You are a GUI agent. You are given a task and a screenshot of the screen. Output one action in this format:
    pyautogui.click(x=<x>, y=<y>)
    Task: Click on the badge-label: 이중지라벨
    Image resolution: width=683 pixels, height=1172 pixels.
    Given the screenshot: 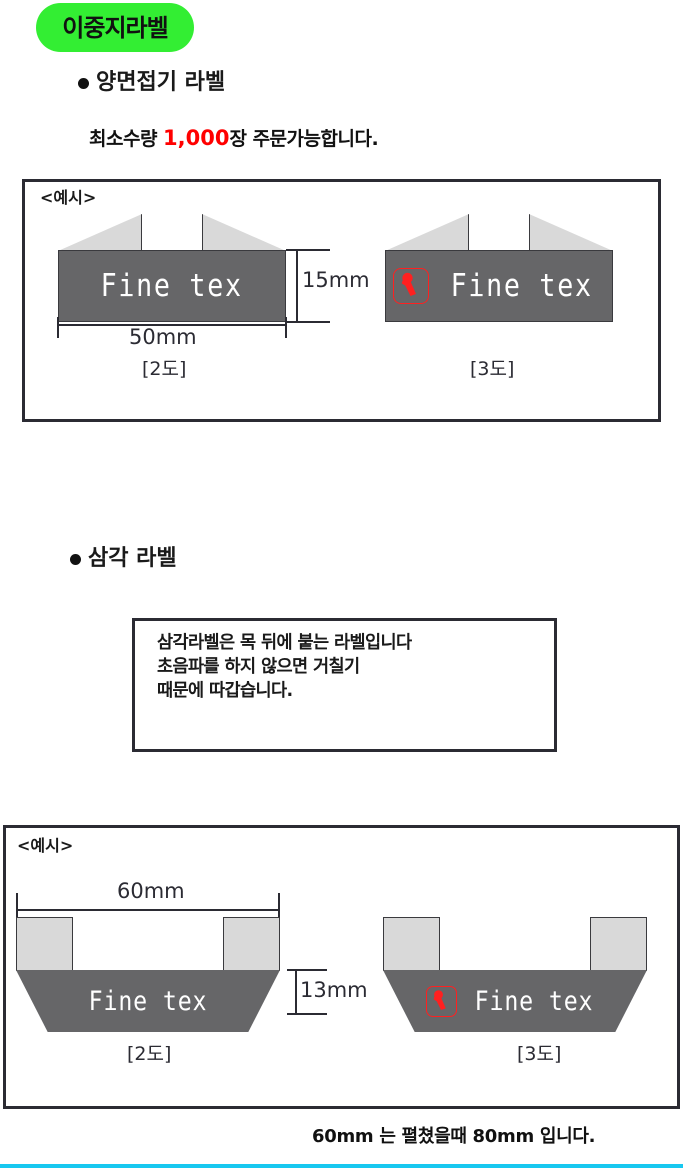 What is the action you would take?
    pyautogui.click(x=115, y=27)
    